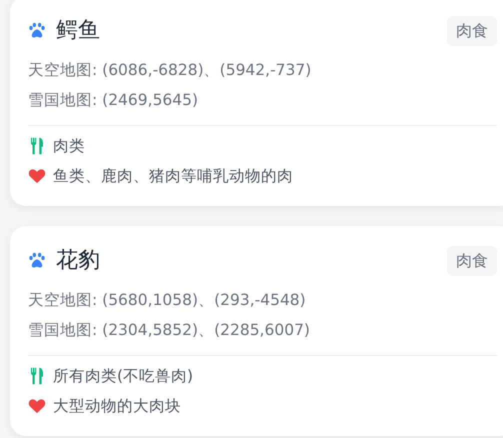  I want to click on food-text: 所有肉类(不吃兽肉), so click(123, 376).